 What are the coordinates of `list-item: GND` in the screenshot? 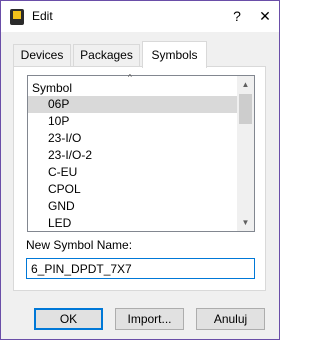 It's located at (133, 206).